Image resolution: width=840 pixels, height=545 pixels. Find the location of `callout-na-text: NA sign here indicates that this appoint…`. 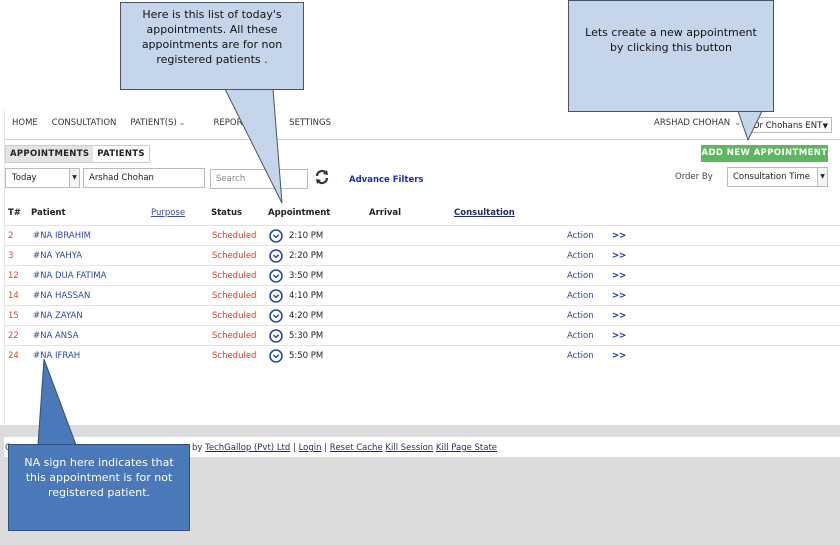

callout-na-text: NA sign here indicates that this appoint… is located at coordinates (99, 477).